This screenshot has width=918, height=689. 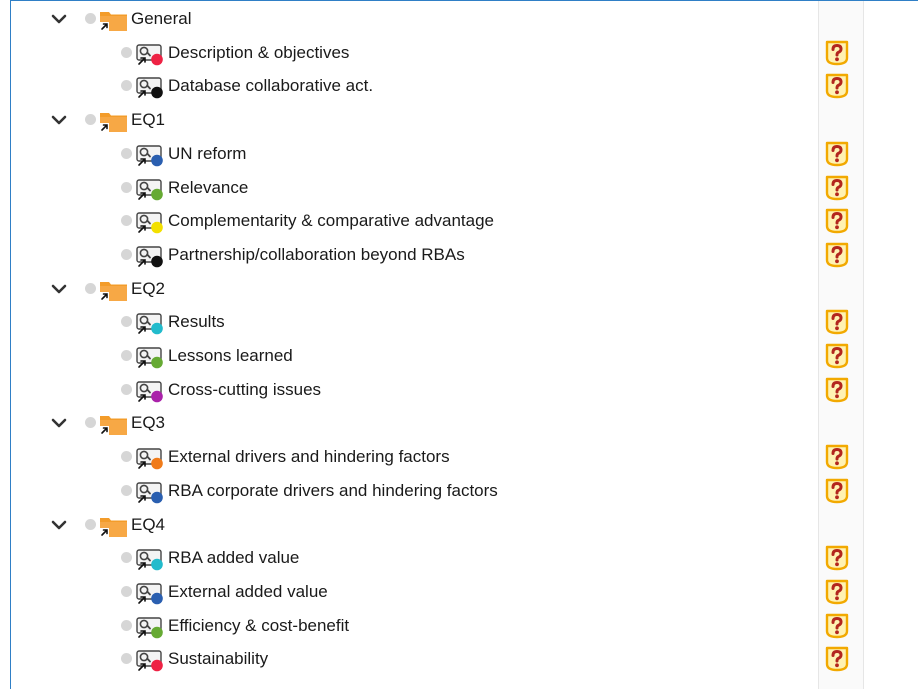 I want to click on code-label: RBA added value, so click(x=234, y=558).